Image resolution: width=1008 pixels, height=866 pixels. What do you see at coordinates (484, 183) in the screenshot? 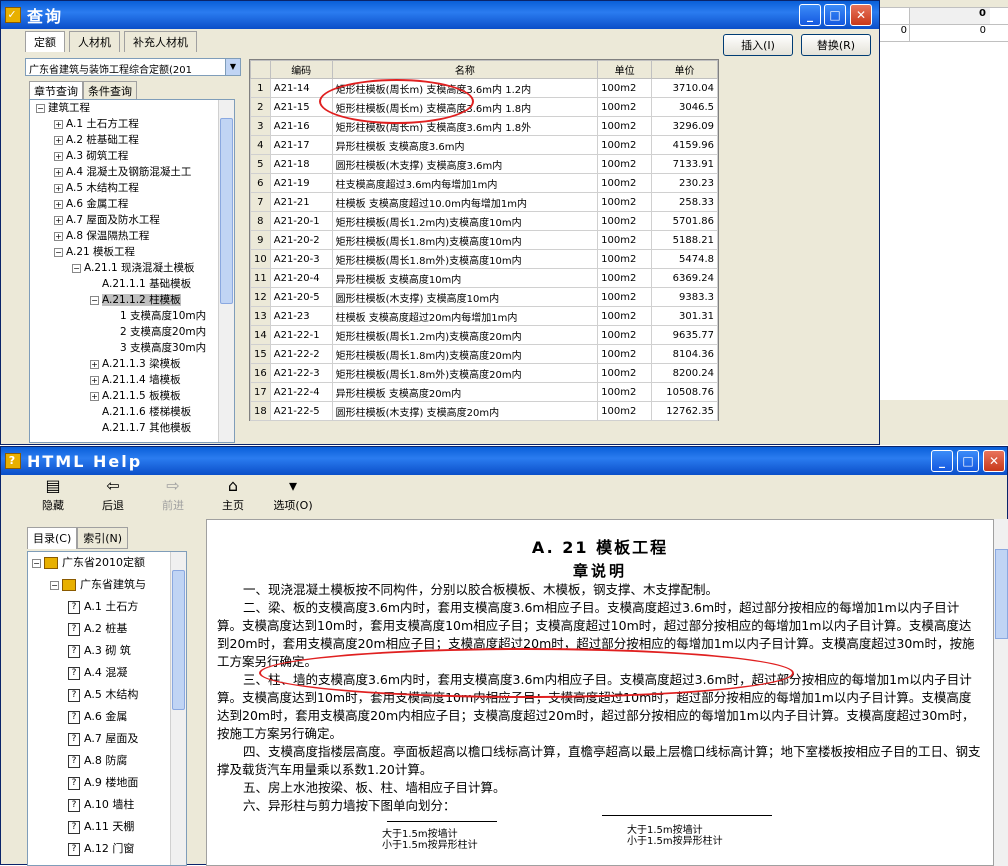
I see `table-row: 6 A21-19 柱支模高度超过3.6m内每增加1m内 100m2 230.23` at bounding box center [484, 183].